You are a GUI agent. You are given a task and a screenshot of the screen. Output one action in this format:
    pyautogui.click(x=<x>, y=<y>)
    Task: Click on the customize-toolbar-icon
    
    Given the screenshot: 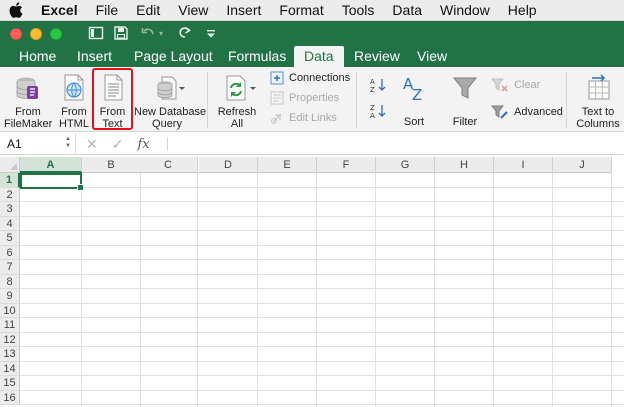 What is the action you would take?
    pyautogui.click(x=211, y=33)
    